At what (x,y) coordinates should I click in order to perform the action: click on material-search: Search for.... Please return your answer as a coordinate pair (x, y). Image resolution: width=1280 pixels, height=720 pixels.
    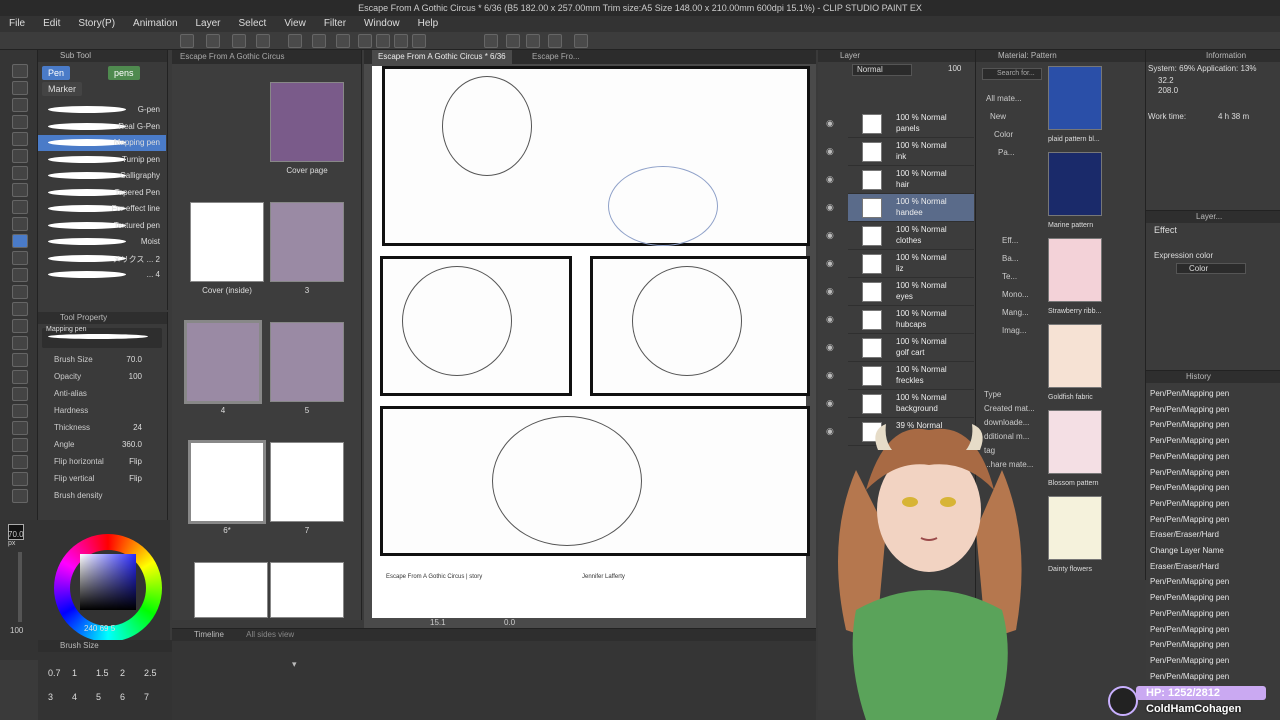
    Looking at the image, I should click on (1012, 74).